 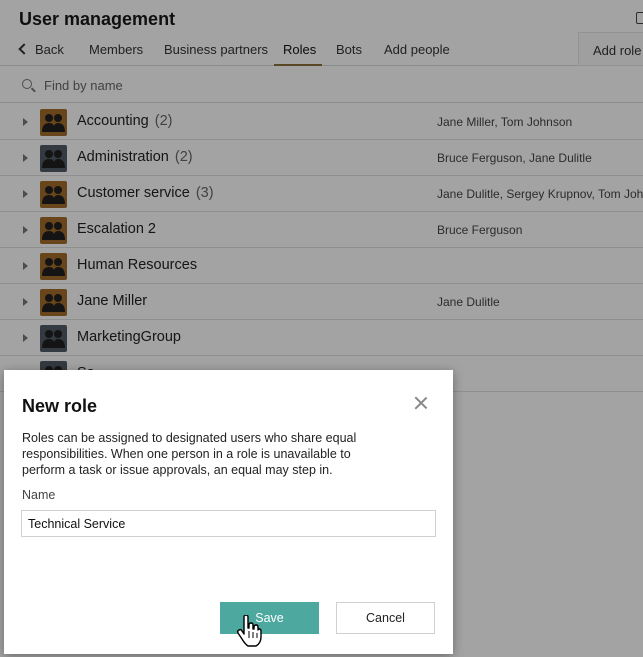 I want to click on close-icon, so click(x=421, y=403).